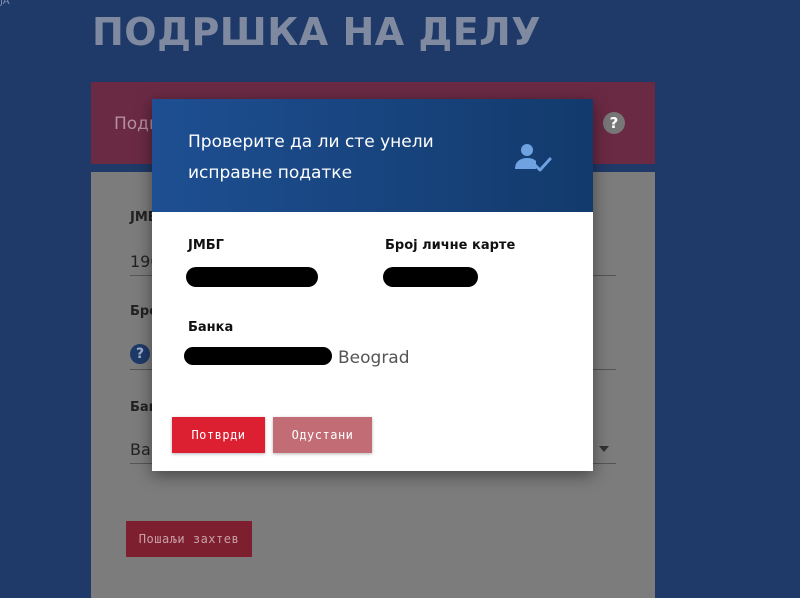 This screenshot has width=800, height=598. I want to click on corner-text: JA, so click(5, 3).